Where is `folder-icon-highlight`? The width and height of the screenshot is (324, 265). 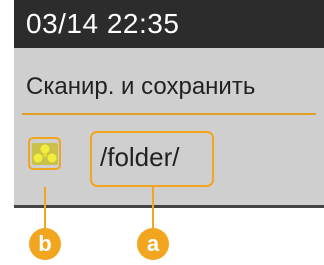 folder-icon-highlight is located at coordinates (44, 153).